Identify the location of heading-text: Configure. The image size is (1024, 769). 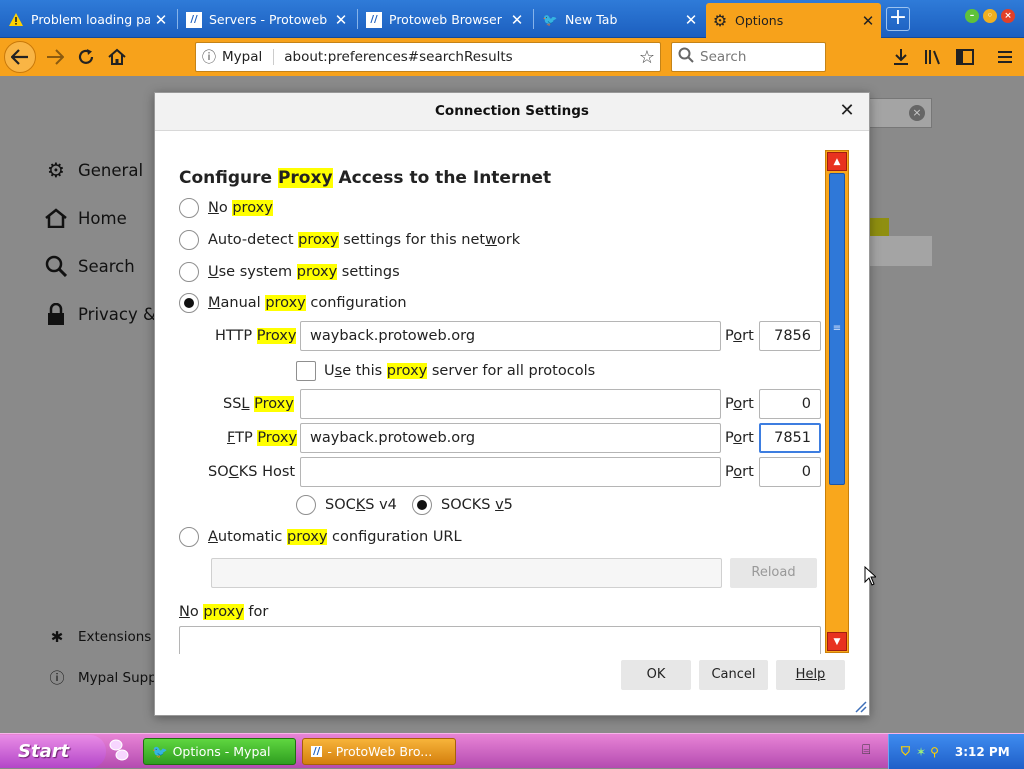
(228, 178).